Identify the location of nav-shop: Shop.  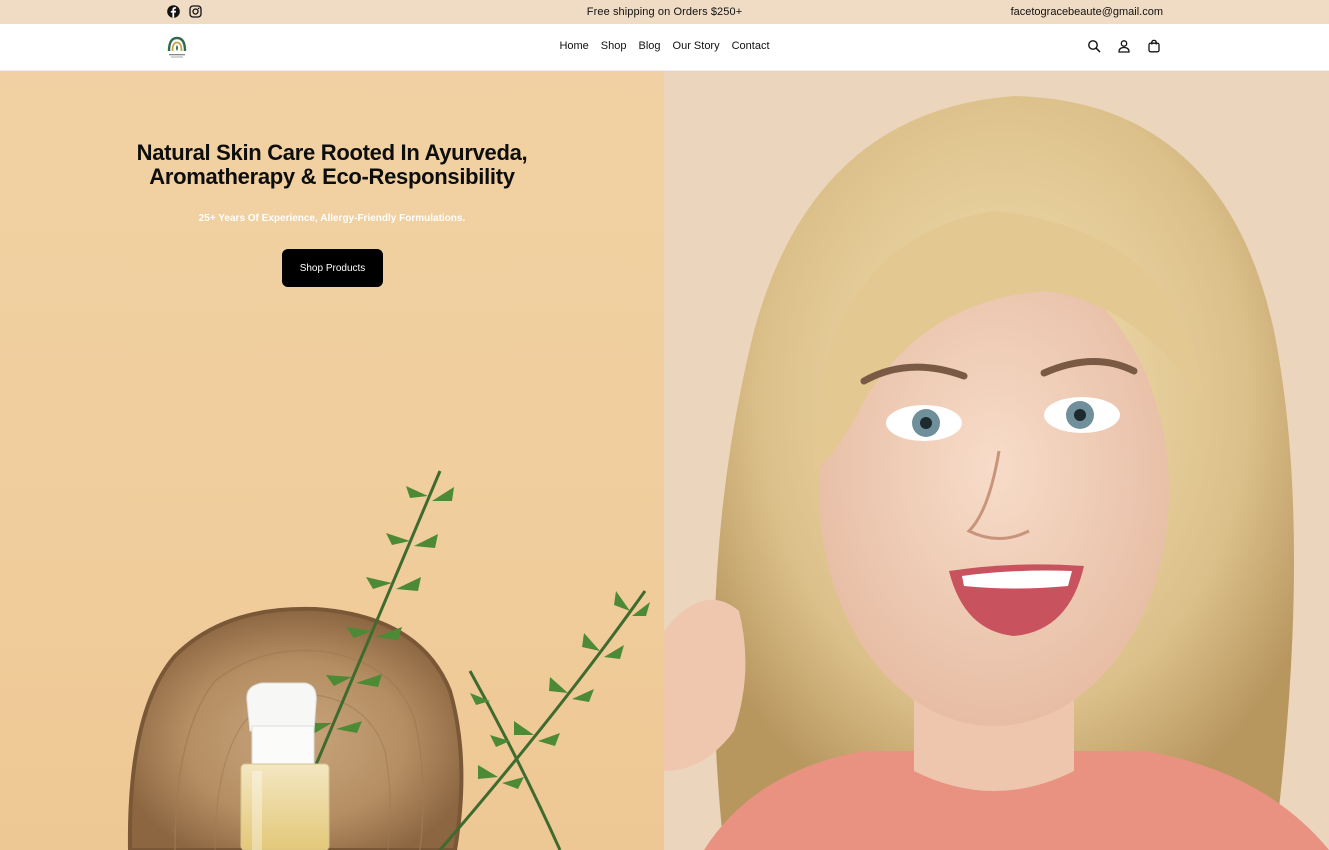
(614, 46).